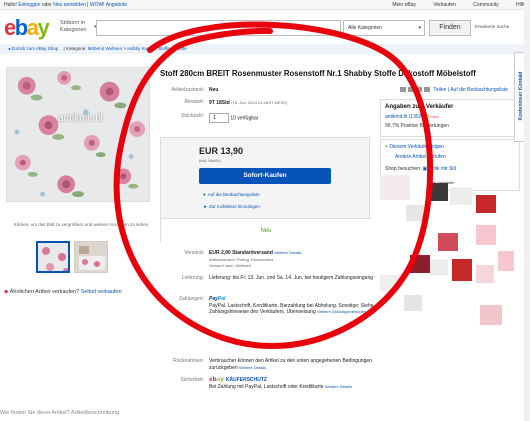 The height and width of the screenshot is (421, 530). I want to click on logo-letter-b: b, so click(21, 27).